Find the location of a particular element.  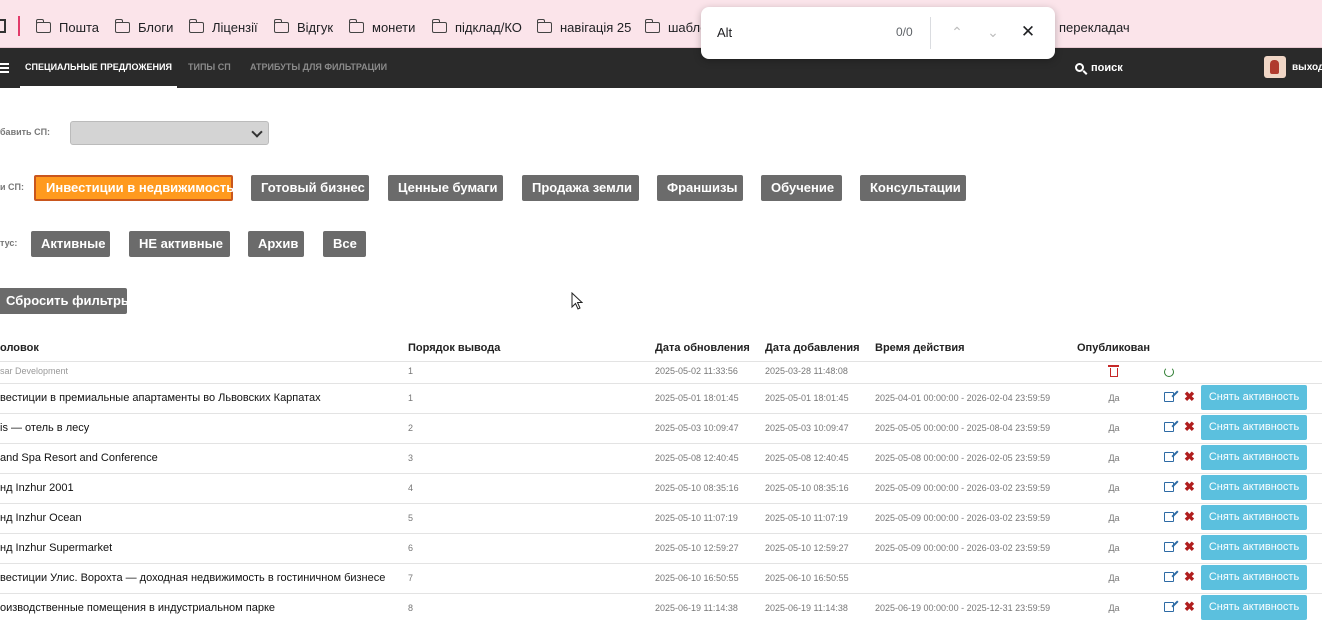

type-button-consulting: Консультации is located at coordinates (913, 188).